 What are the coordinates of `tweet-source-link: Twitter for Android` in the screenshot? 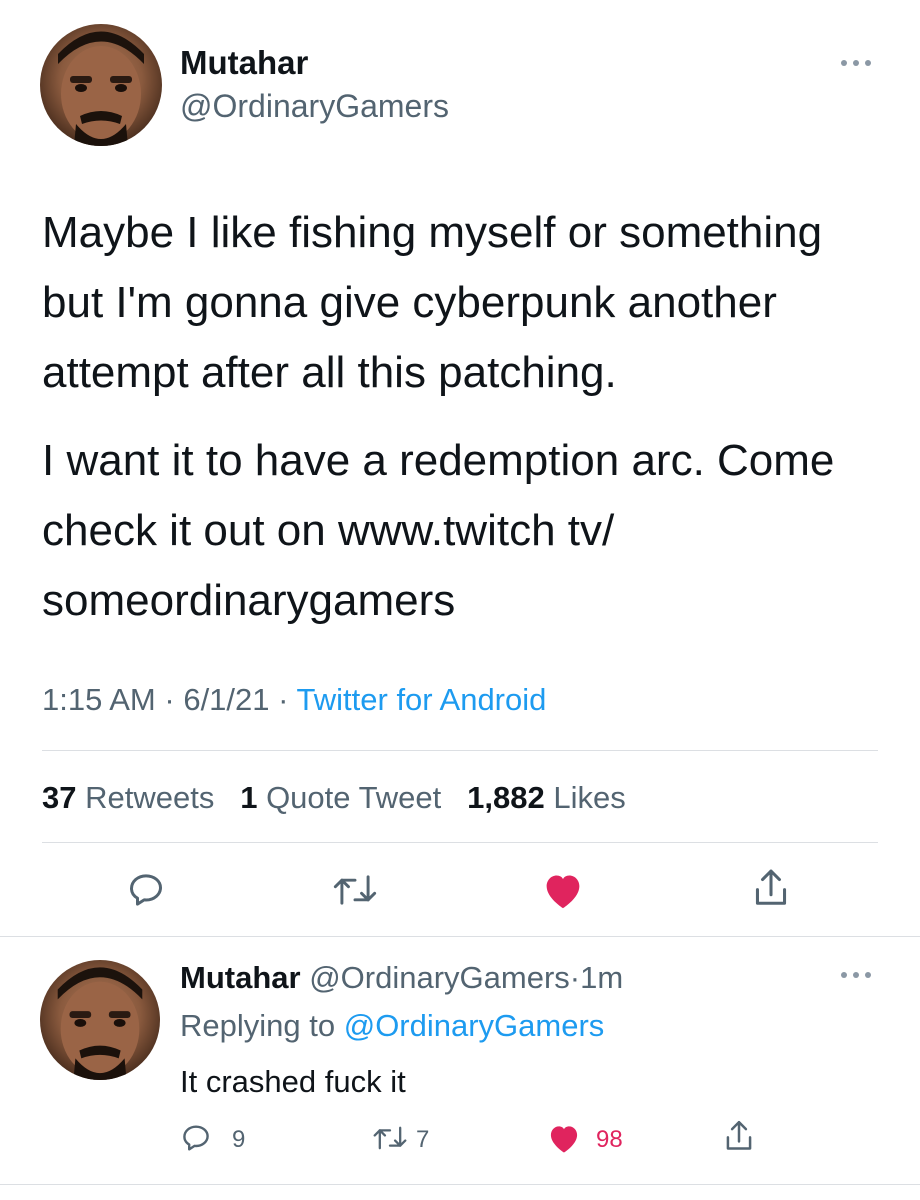 It's located at (422, 699).